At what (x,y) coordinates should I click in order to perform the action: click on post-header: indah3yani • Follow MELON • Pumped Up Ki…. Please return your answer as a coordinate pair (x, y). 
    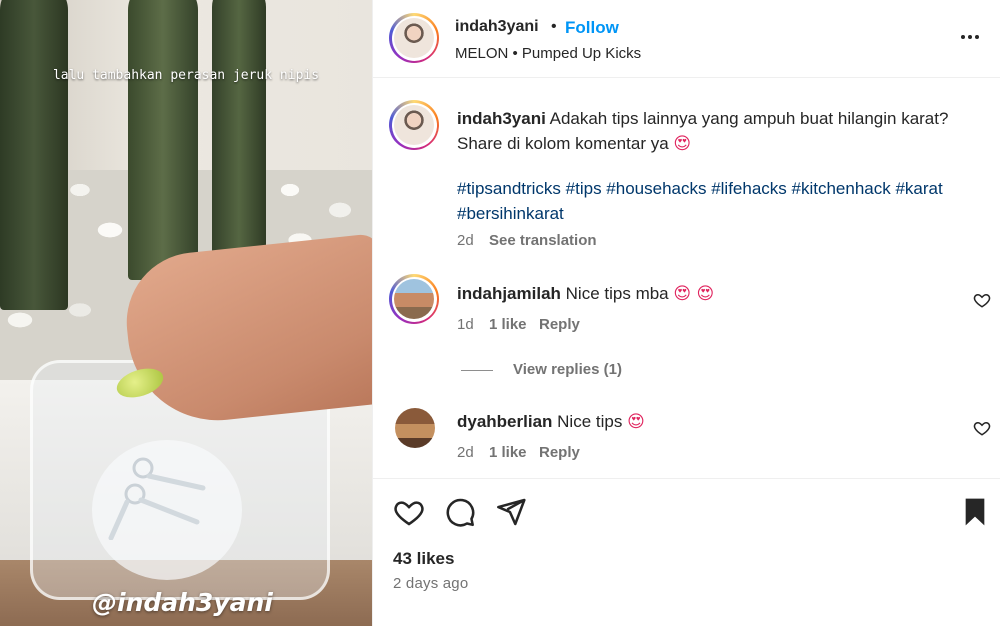
    Looking at the image, I should click on (686, 39).